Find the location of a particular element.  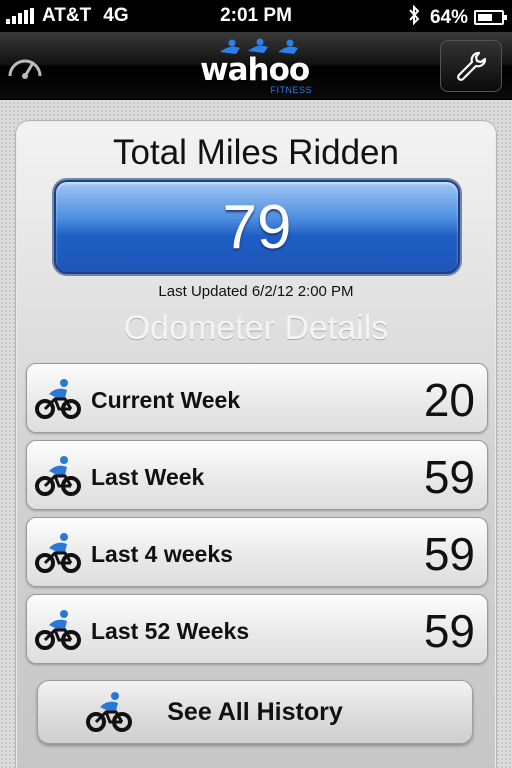

odometer-row-value: 20 is located at coordinates (449, 400).